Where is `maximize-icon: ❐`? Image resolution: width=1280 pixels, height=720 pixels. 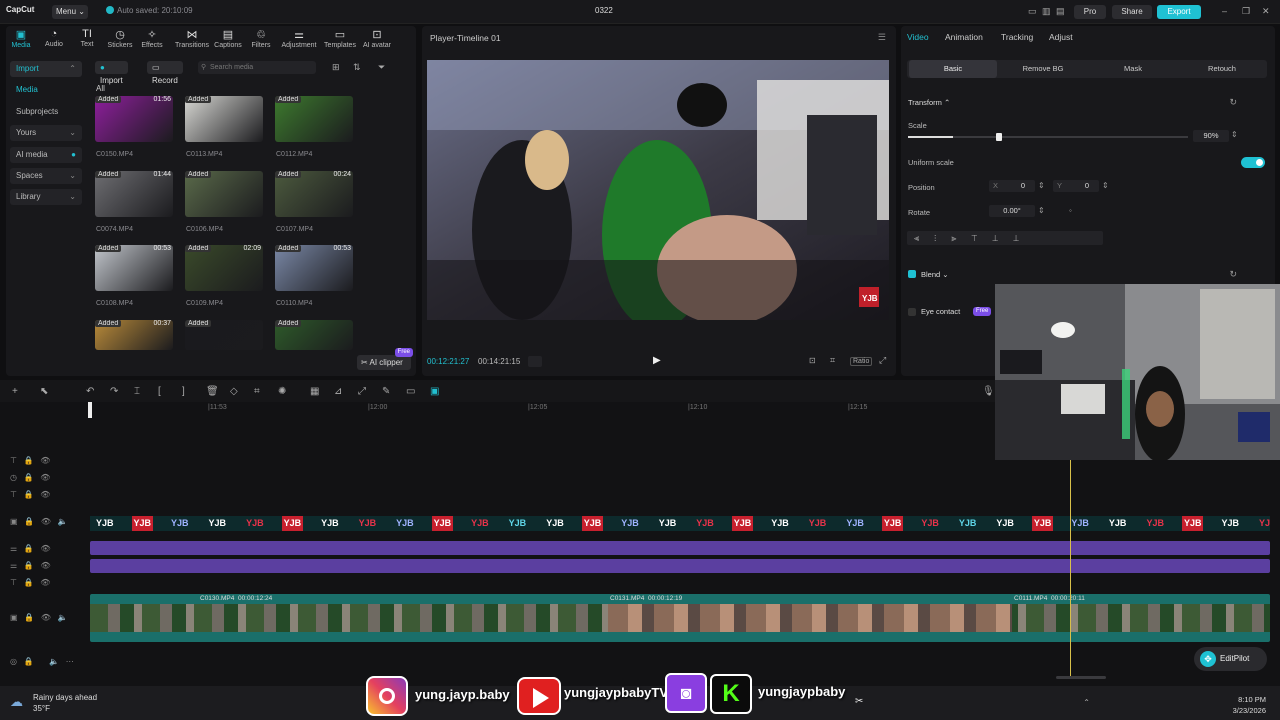 maximize-icon: ❐ is located at coordinates (1246, 11).